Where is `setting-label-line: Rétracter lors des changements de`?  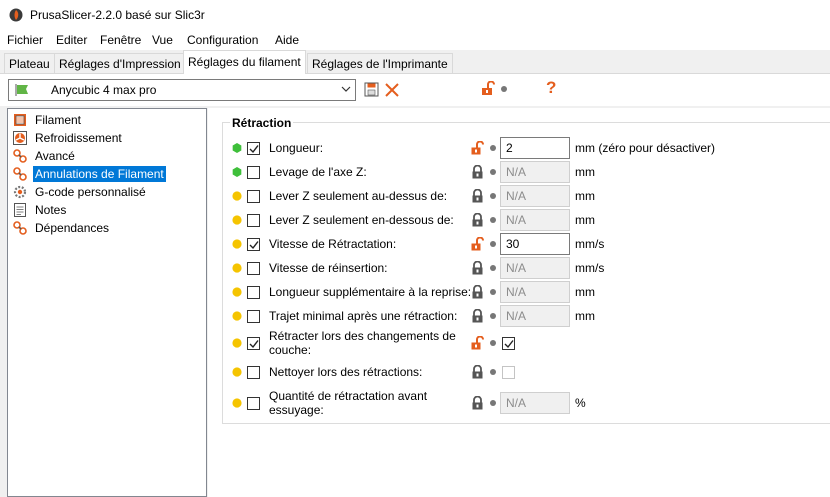
setting-label-line: Rétracter lors des changements de is located at coordinates (362, 336).